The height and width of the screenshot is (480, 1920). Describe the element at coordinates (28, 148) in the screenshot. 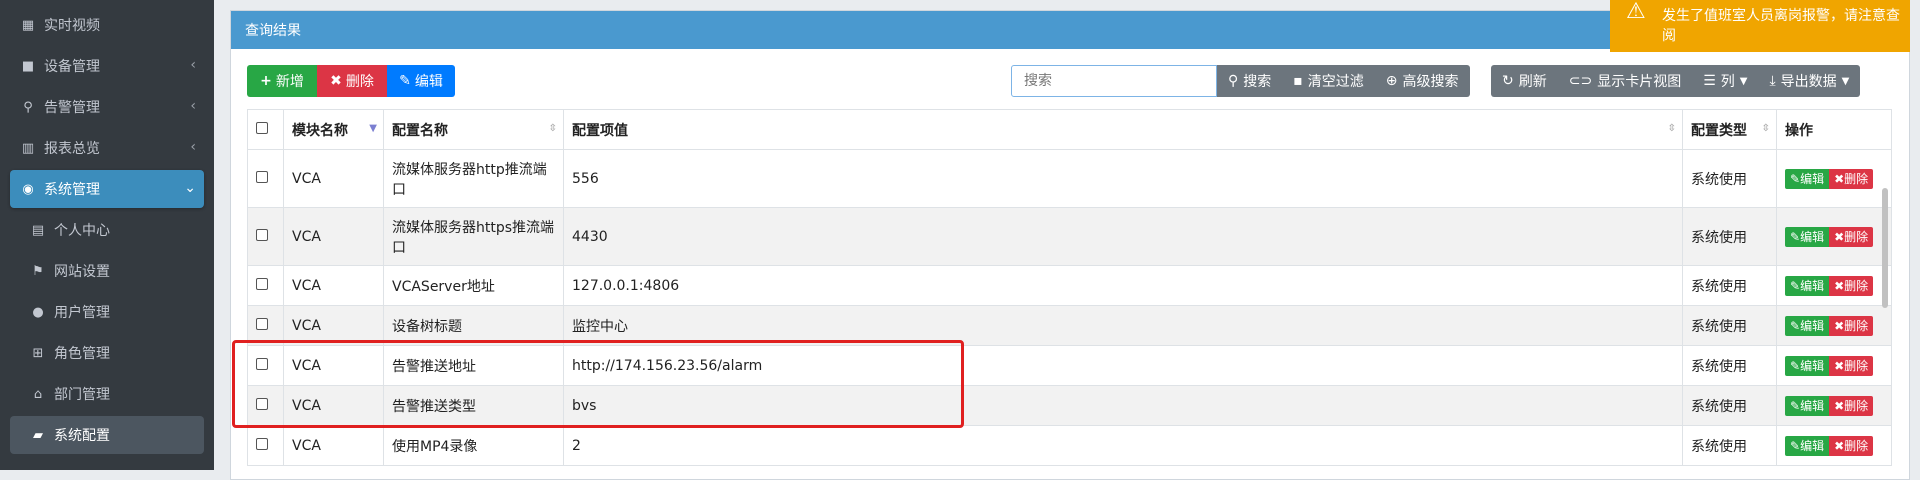

I see `bar-chart-icon: ▥` at that location.